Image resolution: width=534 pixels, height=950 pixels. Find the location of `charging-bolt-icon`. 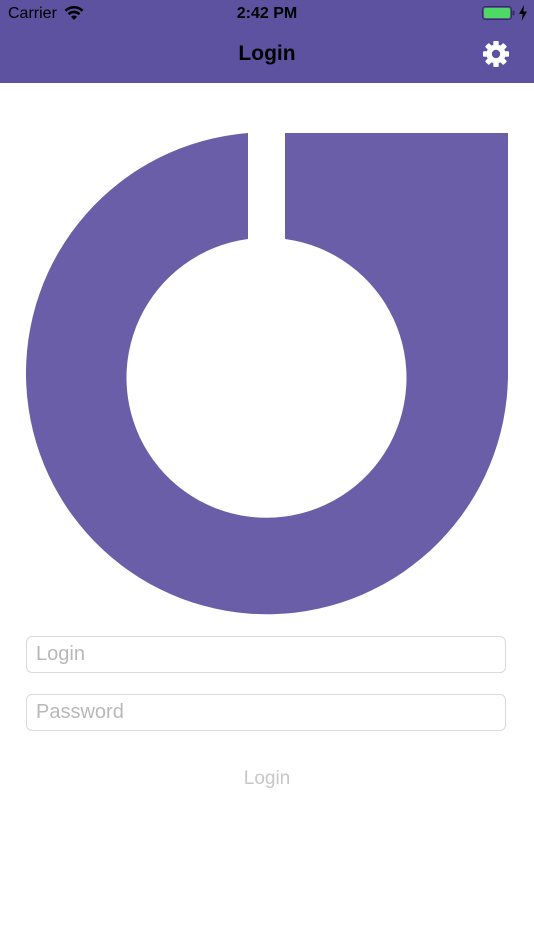

charging-bolt-icon is located at coordinates (523, 13).